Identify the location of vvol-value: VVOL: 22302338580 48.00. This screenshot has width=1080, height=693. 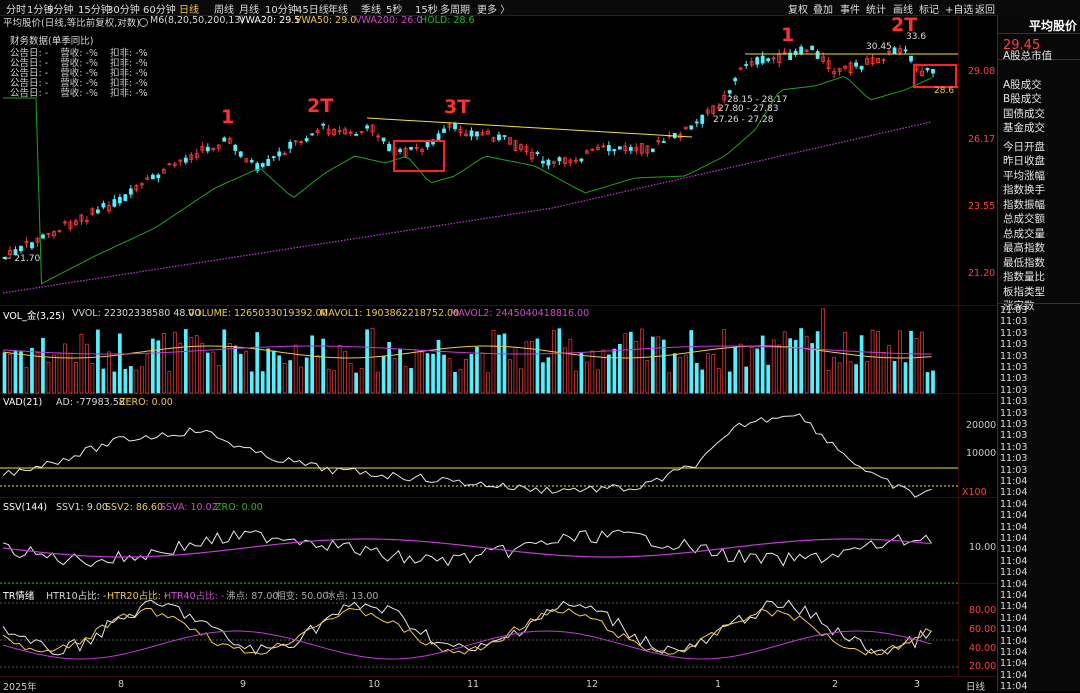
(136, 313).